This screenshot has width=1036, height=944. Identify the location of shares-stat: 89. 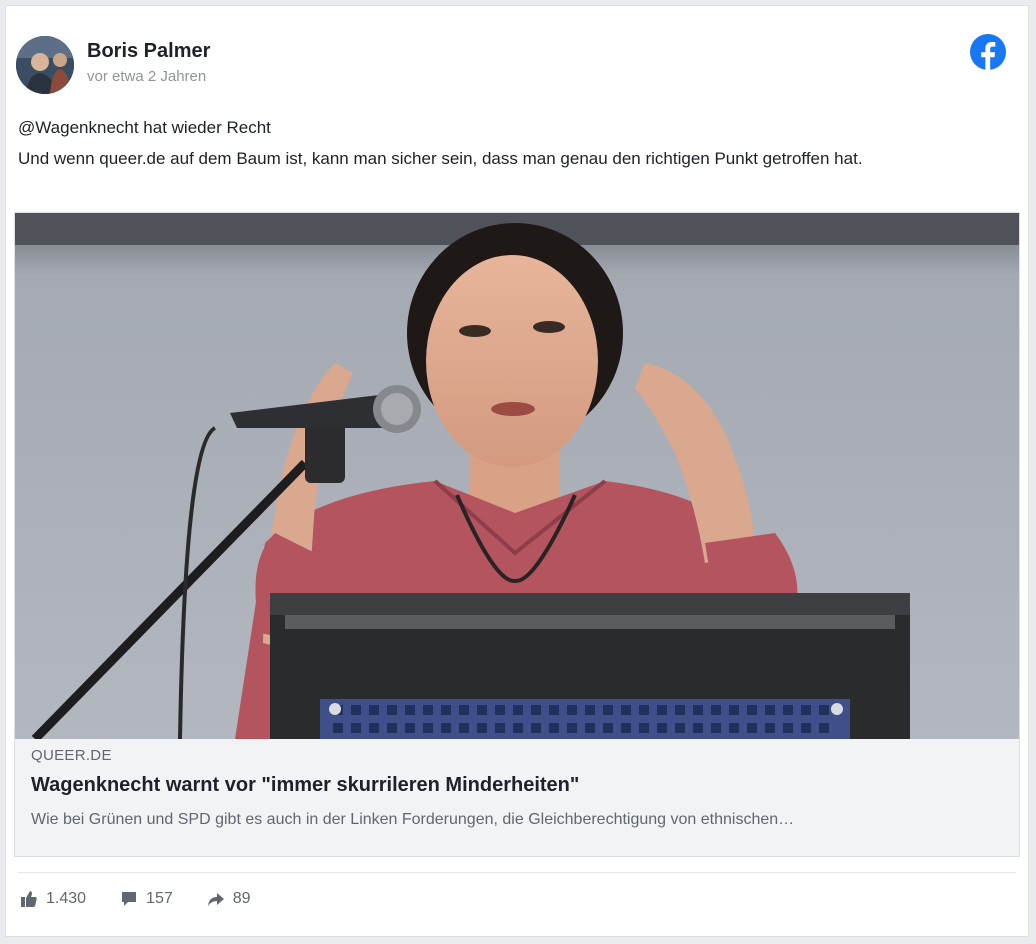
(229, 899).